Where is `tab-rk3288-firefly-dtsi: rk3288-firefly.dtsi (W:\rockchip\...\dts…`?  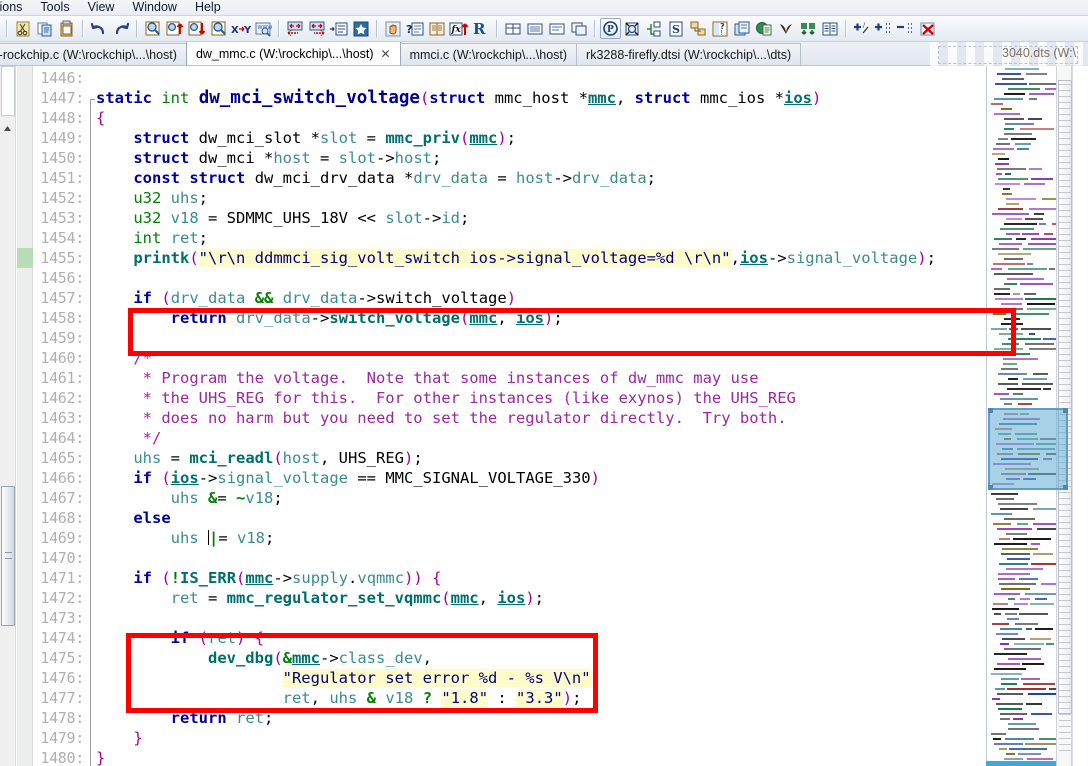
tab-rk3288-firefly-dtsi: rk3288-firefly.dtsi (W:\rockchip\...\dts… is located at coordinates (689, 54).